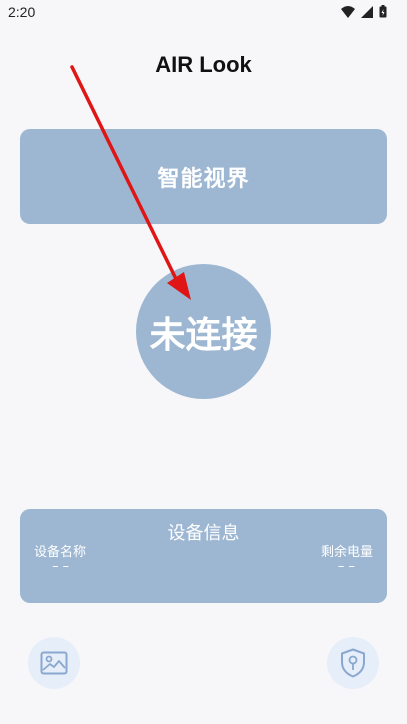 This screenshot has width=407, height=724. I want to click on privacy-button, so click(353, 663).